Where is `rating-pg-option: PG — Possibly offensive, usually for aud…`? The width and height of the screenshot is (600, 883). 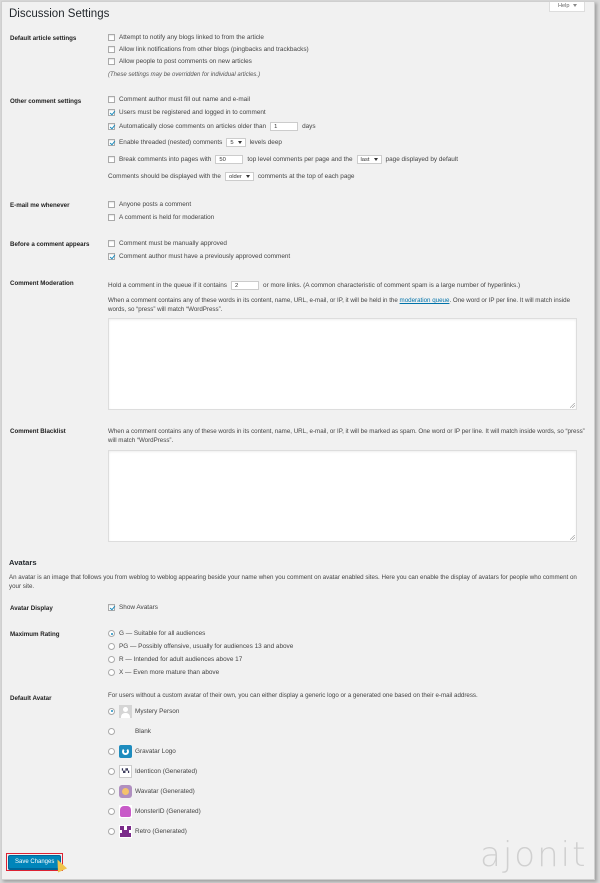 rating-pg-option: PG — Possibly offensive, usually for aud… is located at coordinates (200, 646).